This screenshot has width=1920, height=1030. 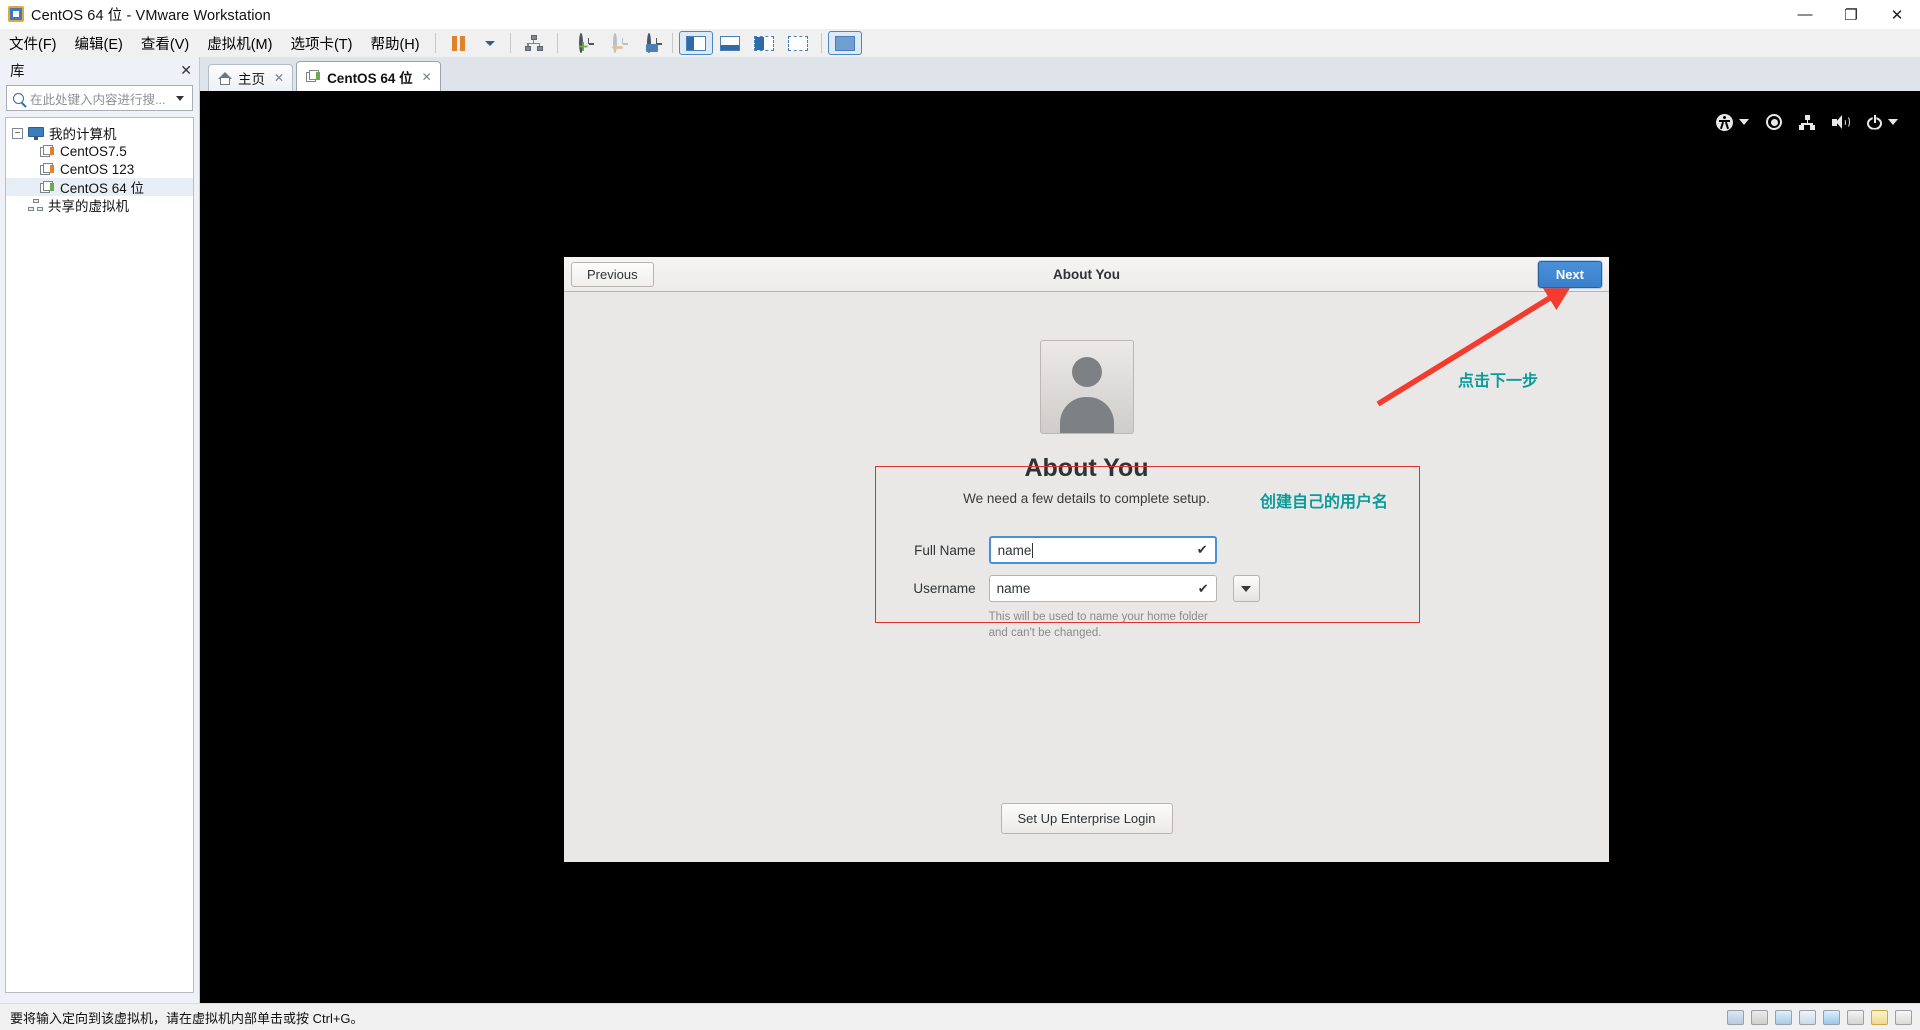 What do you see at coordinates (17, 71) in the screenshot?
I see `library-title: 库` at bounding box center [17, 71].